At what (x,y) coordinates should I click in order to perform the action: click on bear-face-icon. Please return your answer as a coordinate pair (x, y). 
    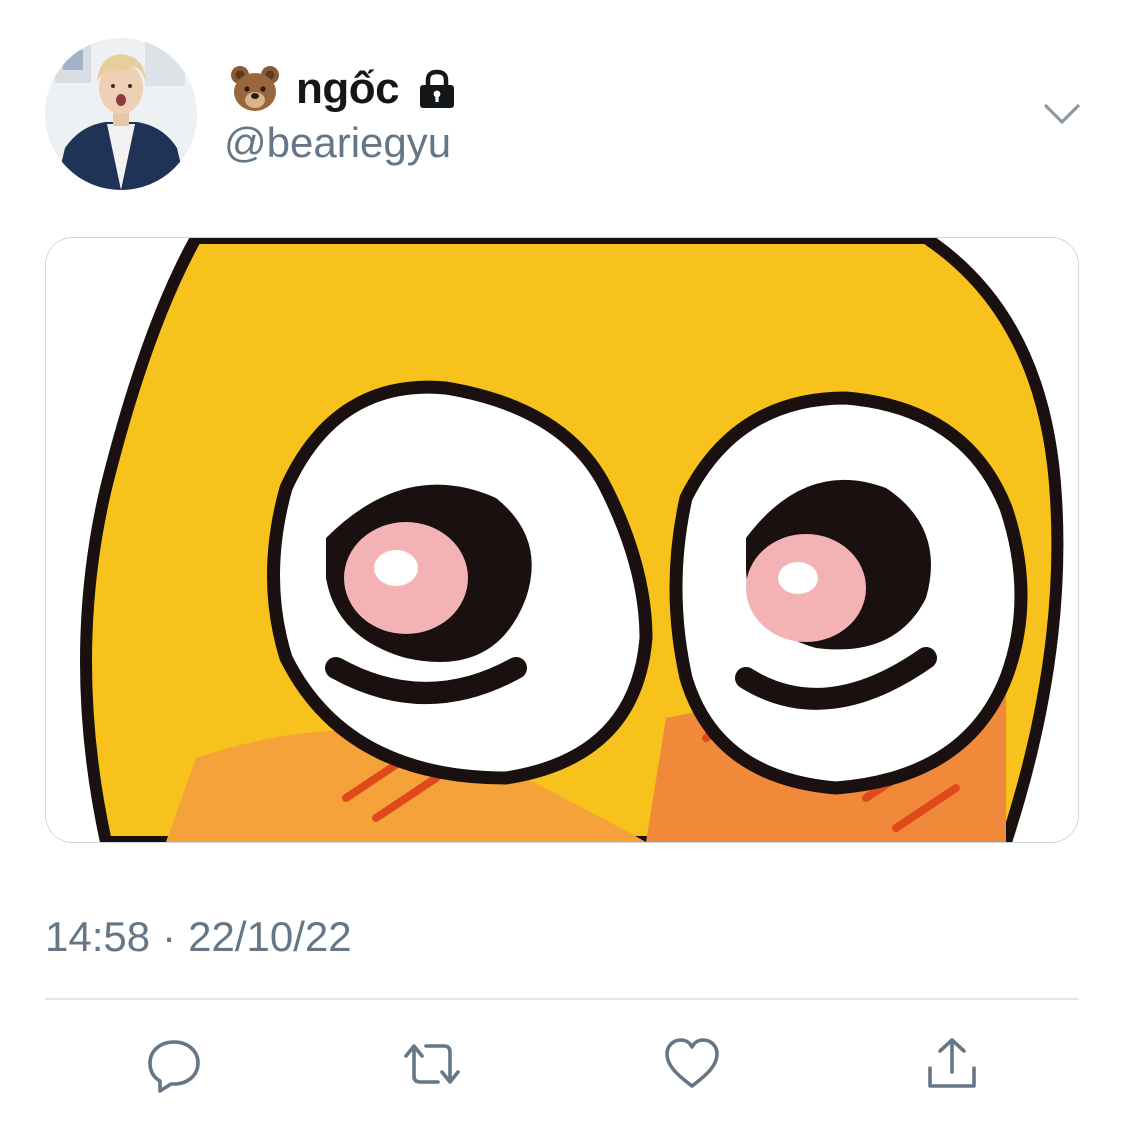
    Looking at the image, I should click on (255, 88).